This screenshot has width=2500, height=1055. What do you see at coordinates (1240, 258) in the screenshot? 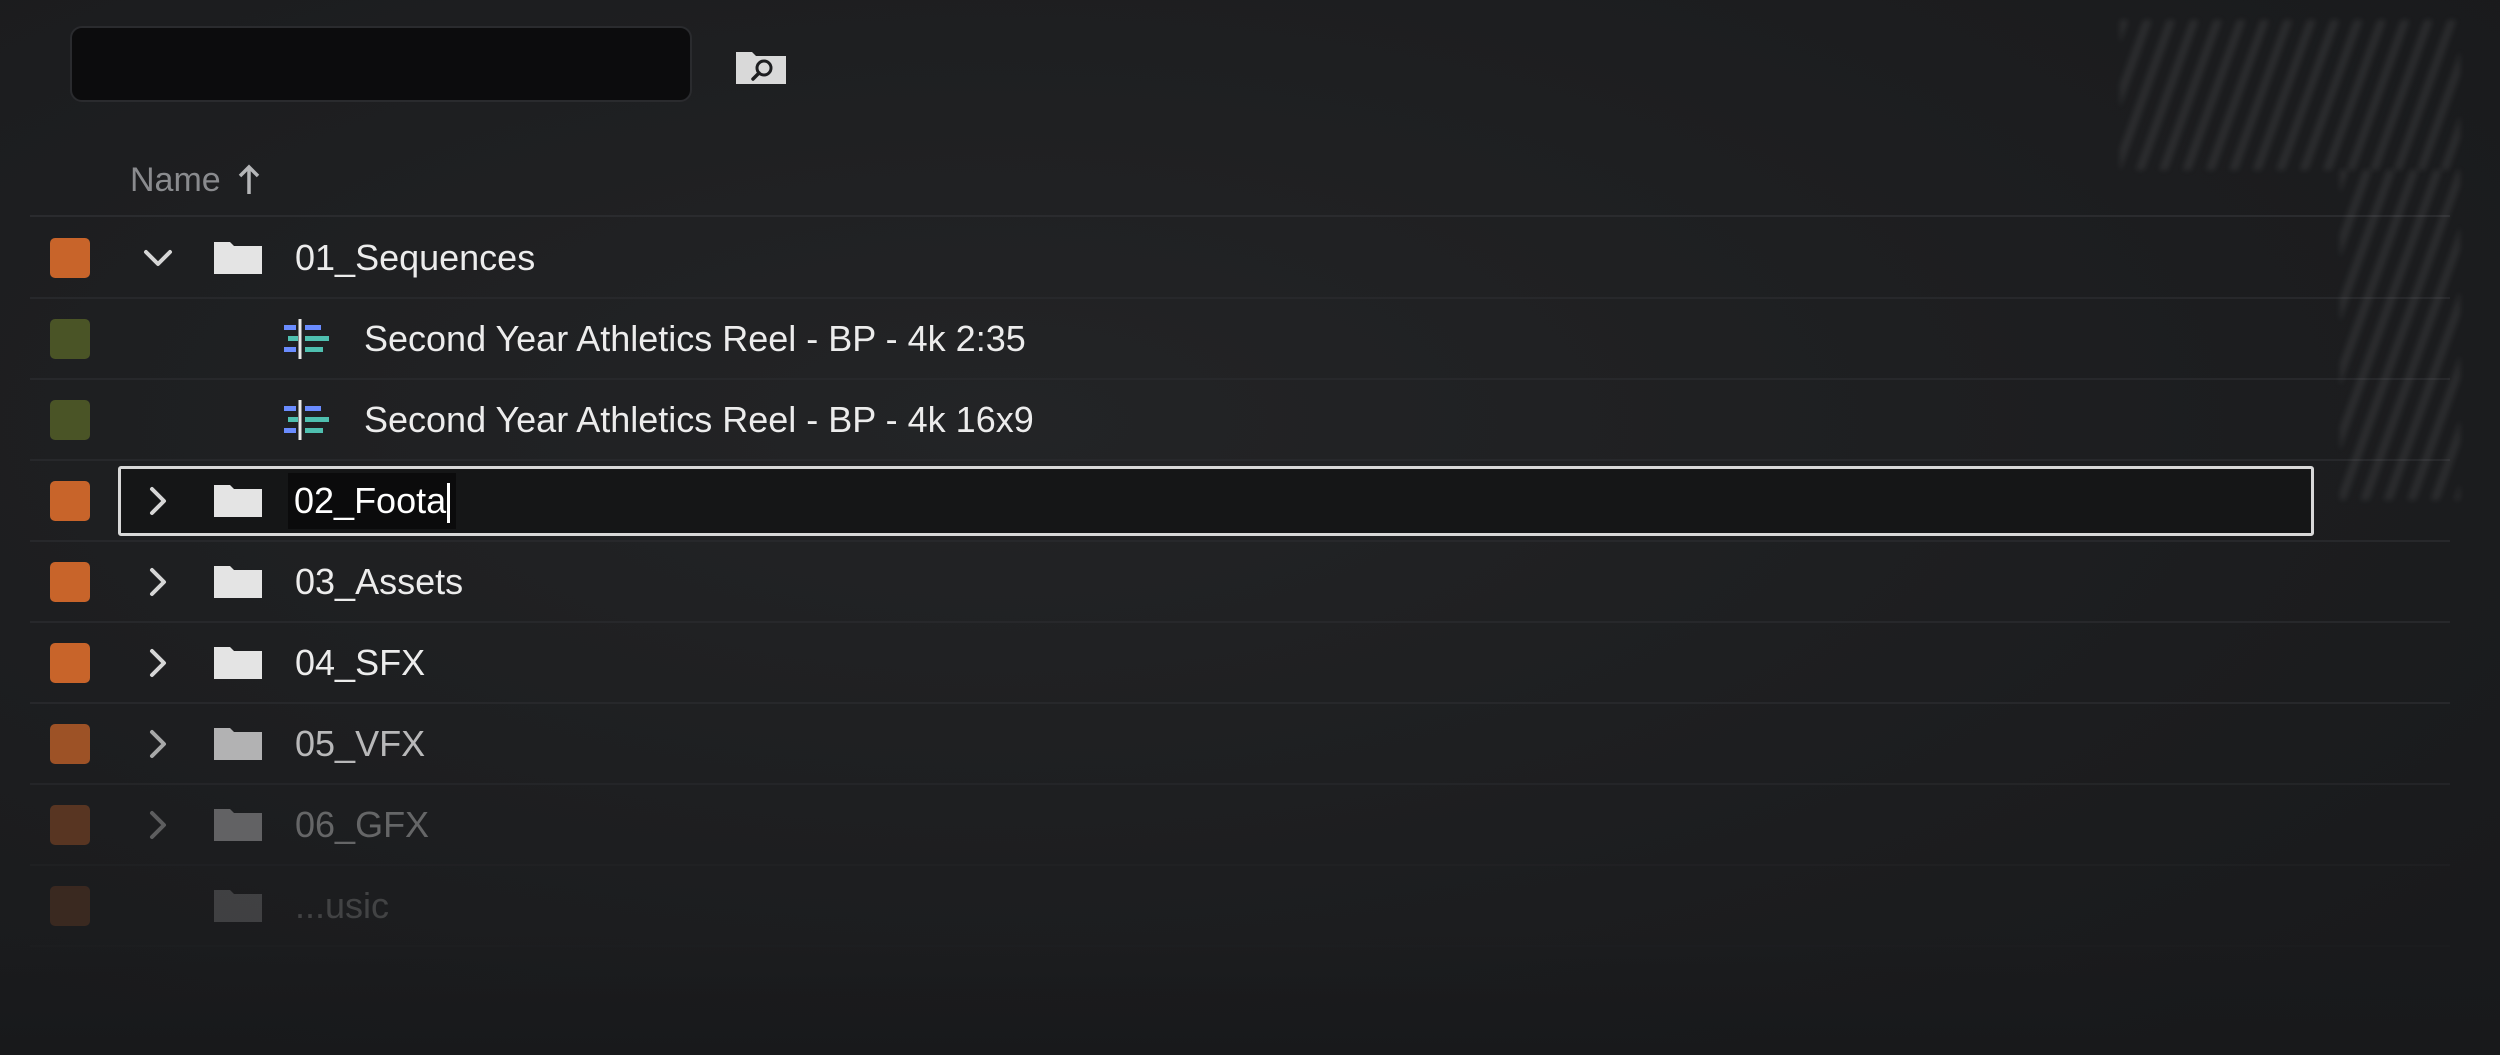
I see `list-item-folder: 01_Sequences` at bounding box center [1240, 258].